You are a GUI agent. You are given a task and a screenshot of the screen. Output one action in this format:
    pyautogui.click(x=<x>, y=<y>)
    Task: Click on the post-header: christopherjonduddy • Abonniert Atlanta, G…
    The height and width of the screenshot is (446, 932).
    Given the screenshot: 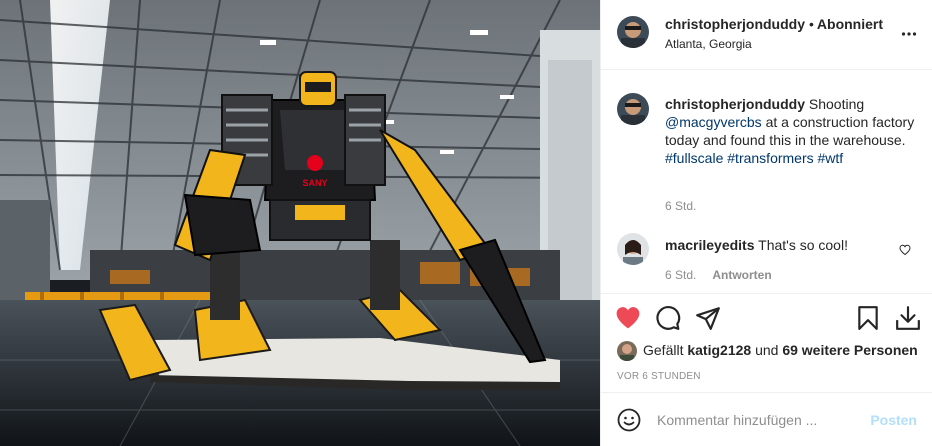 What is the action you would take?
    pyautogui.click(x=766, y=35)
    